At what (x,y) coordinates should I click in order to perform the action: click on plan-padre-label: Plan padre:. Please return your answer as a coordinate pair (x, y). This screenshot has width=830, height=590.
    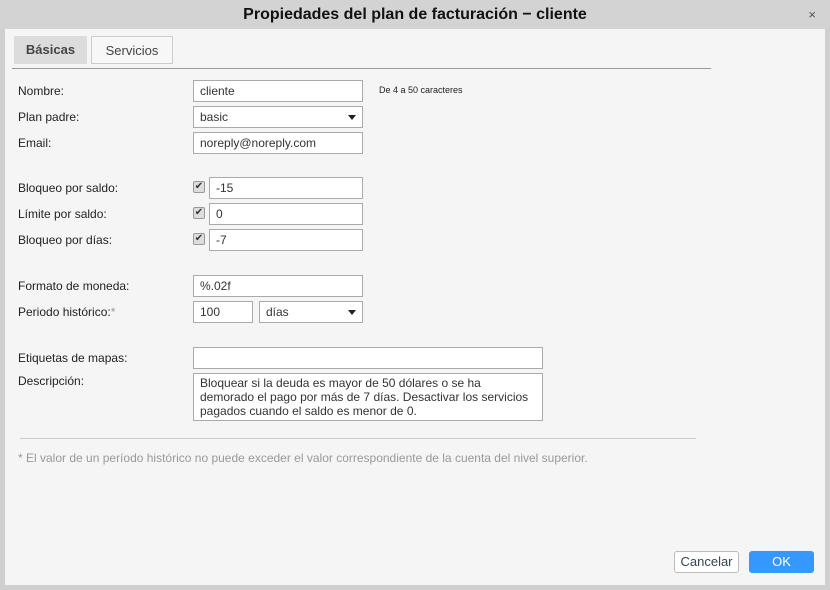
    Looking at the image, I should click on (49, 117).